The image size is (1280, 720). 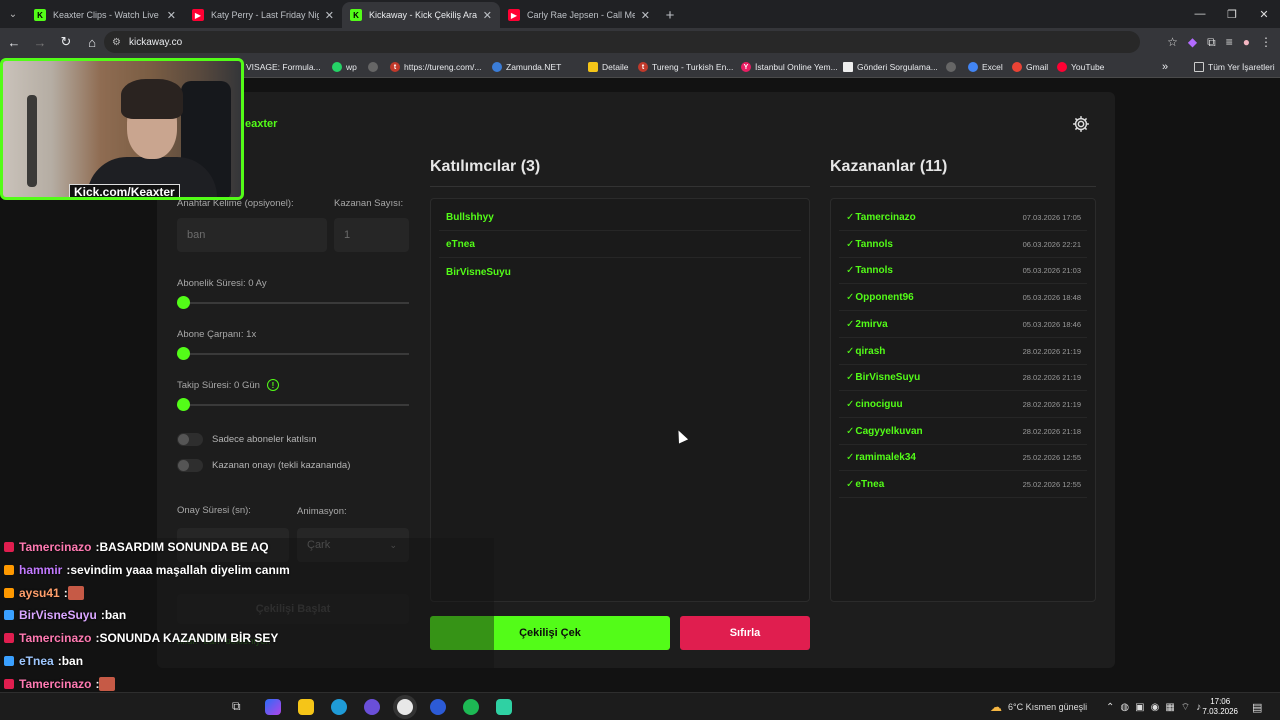 I want to click on notifications-icon: ▤, so click(x=1257, y=706).